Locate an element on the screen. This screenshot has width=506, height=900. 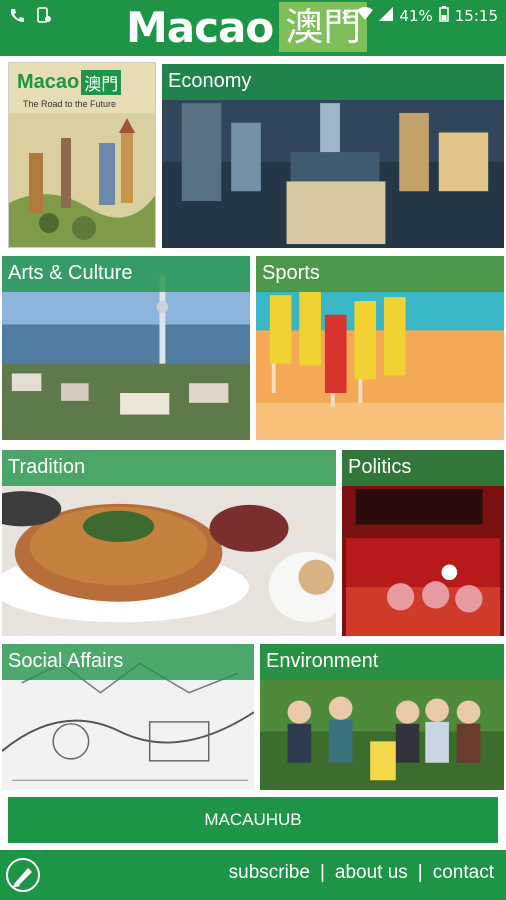
footer-links: subscribe | about us | contact is located at coordinates (361, 873).